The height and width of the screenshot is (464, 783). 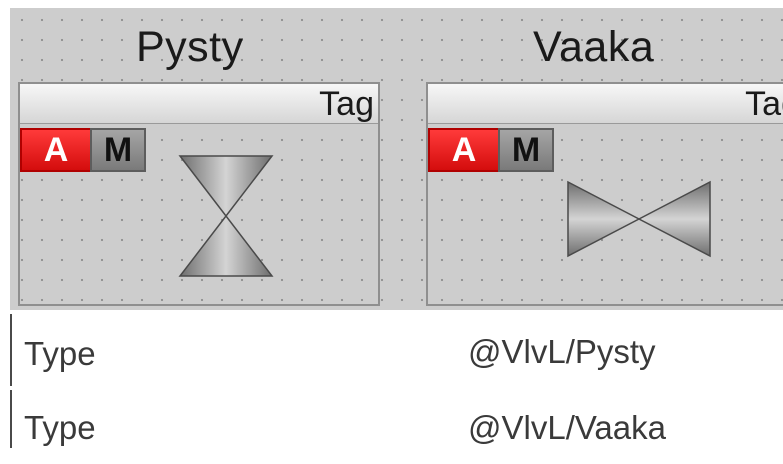 I want to click on vertical-valve-icon, so click(x=226, y=216).